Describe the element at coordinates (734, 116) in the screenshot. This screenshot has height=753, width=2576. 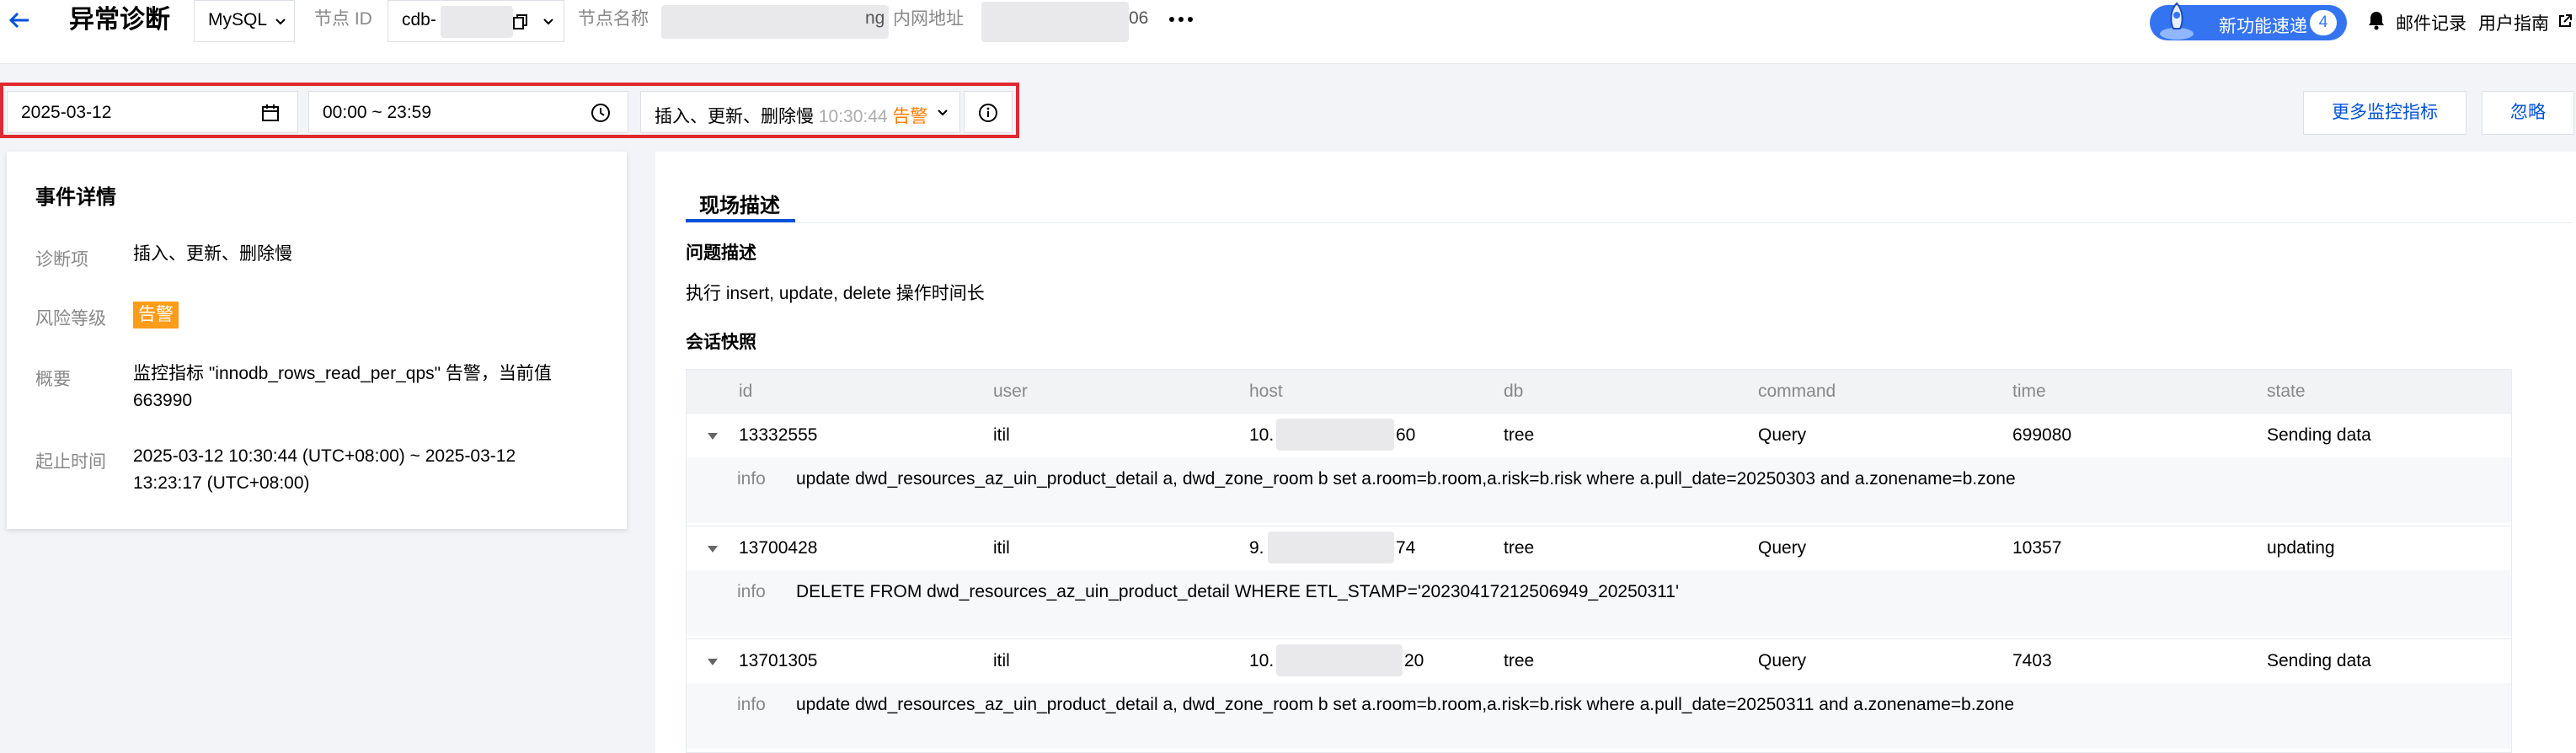
I see `metric-name: 插入、更新、删除慢` at that location.